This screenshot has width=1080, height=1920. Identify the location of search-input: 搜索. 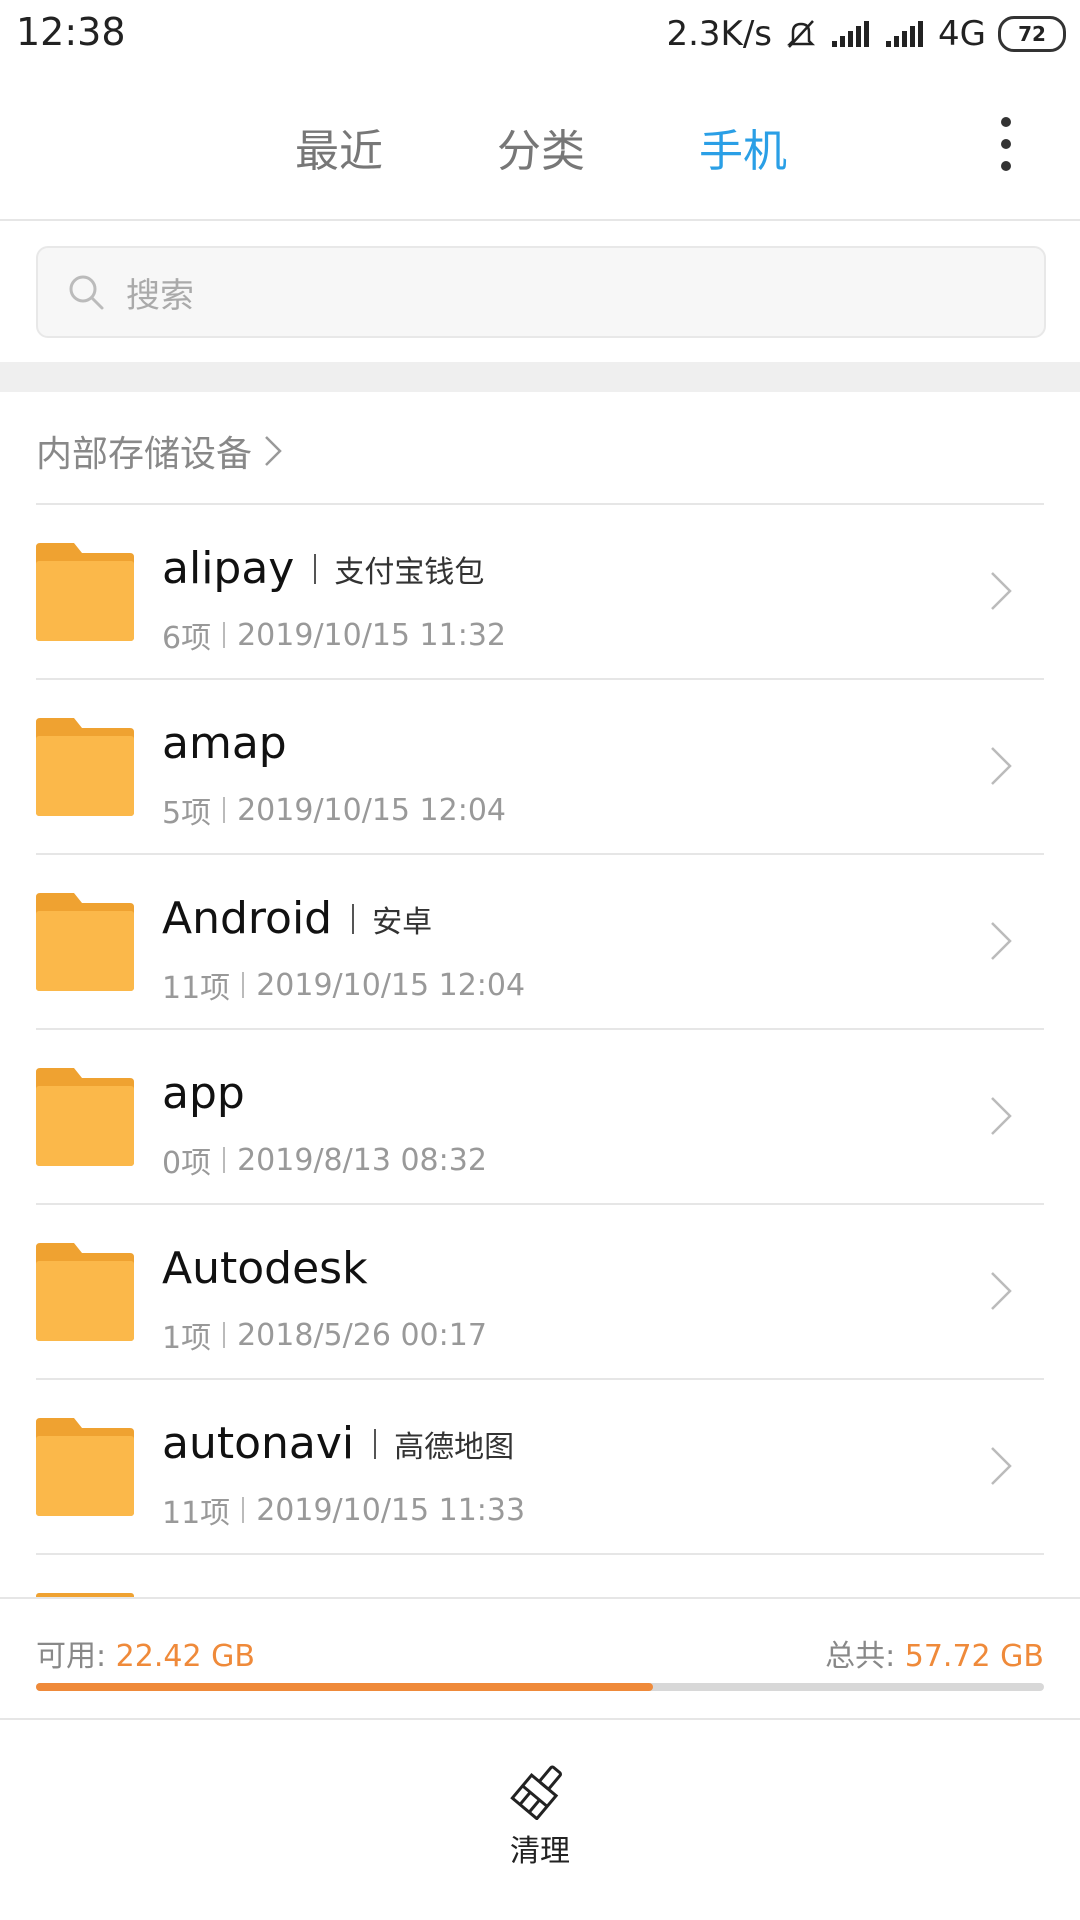
(541, 292).